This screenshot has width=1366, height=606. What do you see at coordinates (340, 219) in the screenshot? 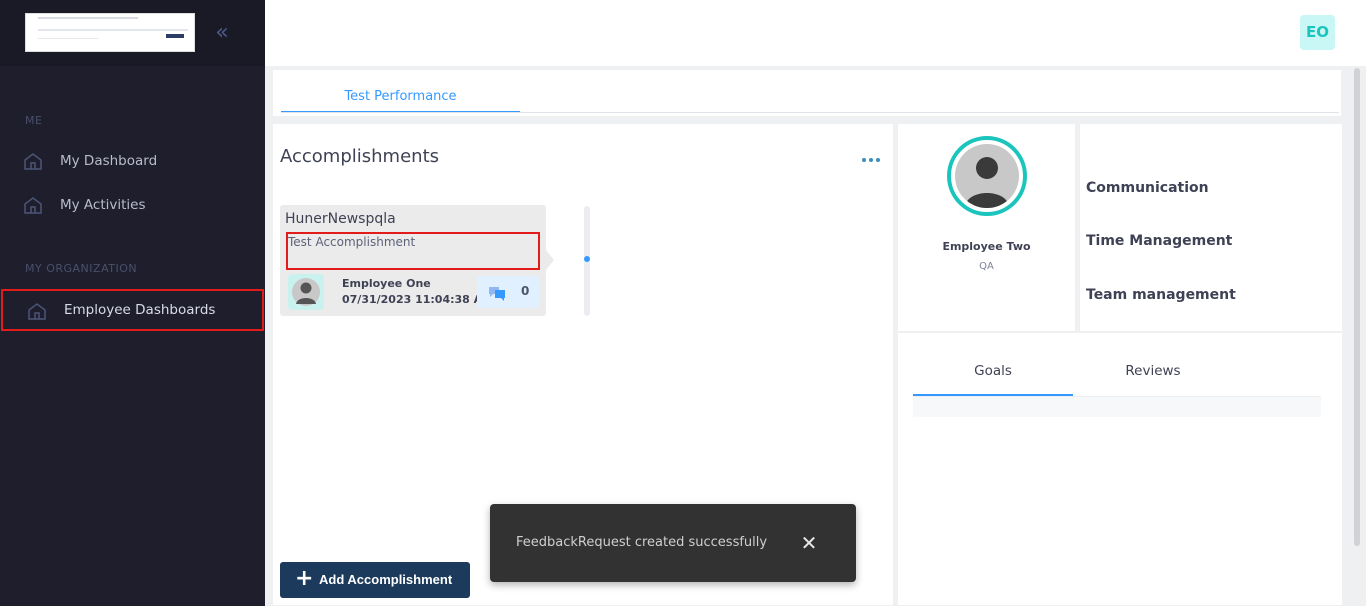
I see `accomplishment-title: HunerNewspqla` at bounding box center [340, 219].